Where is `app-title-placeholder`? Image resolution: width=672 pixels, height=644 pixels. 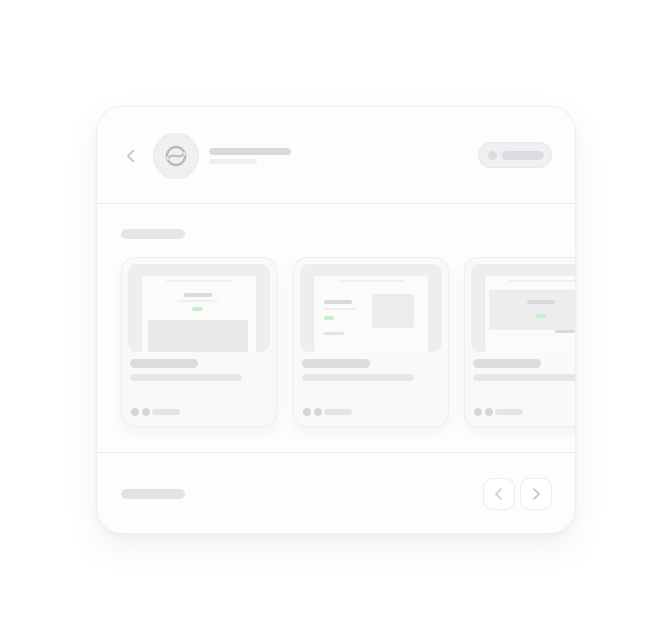 app-title-placeholder is located at coordinates (250, 151).